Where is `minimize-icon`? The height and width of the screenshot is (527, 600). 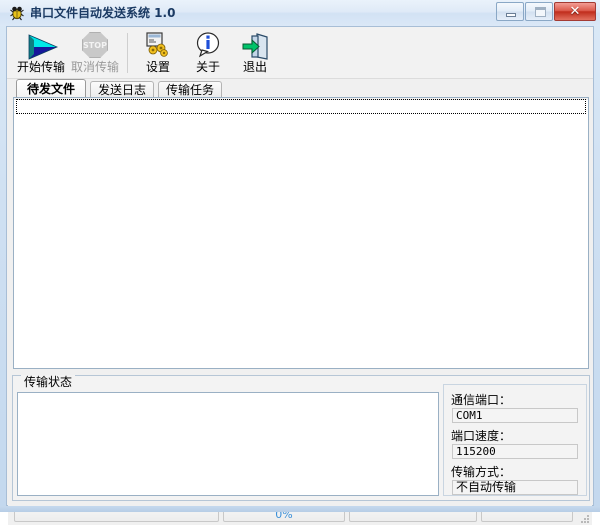
minimize-icon is located at coordinates (511, 15).